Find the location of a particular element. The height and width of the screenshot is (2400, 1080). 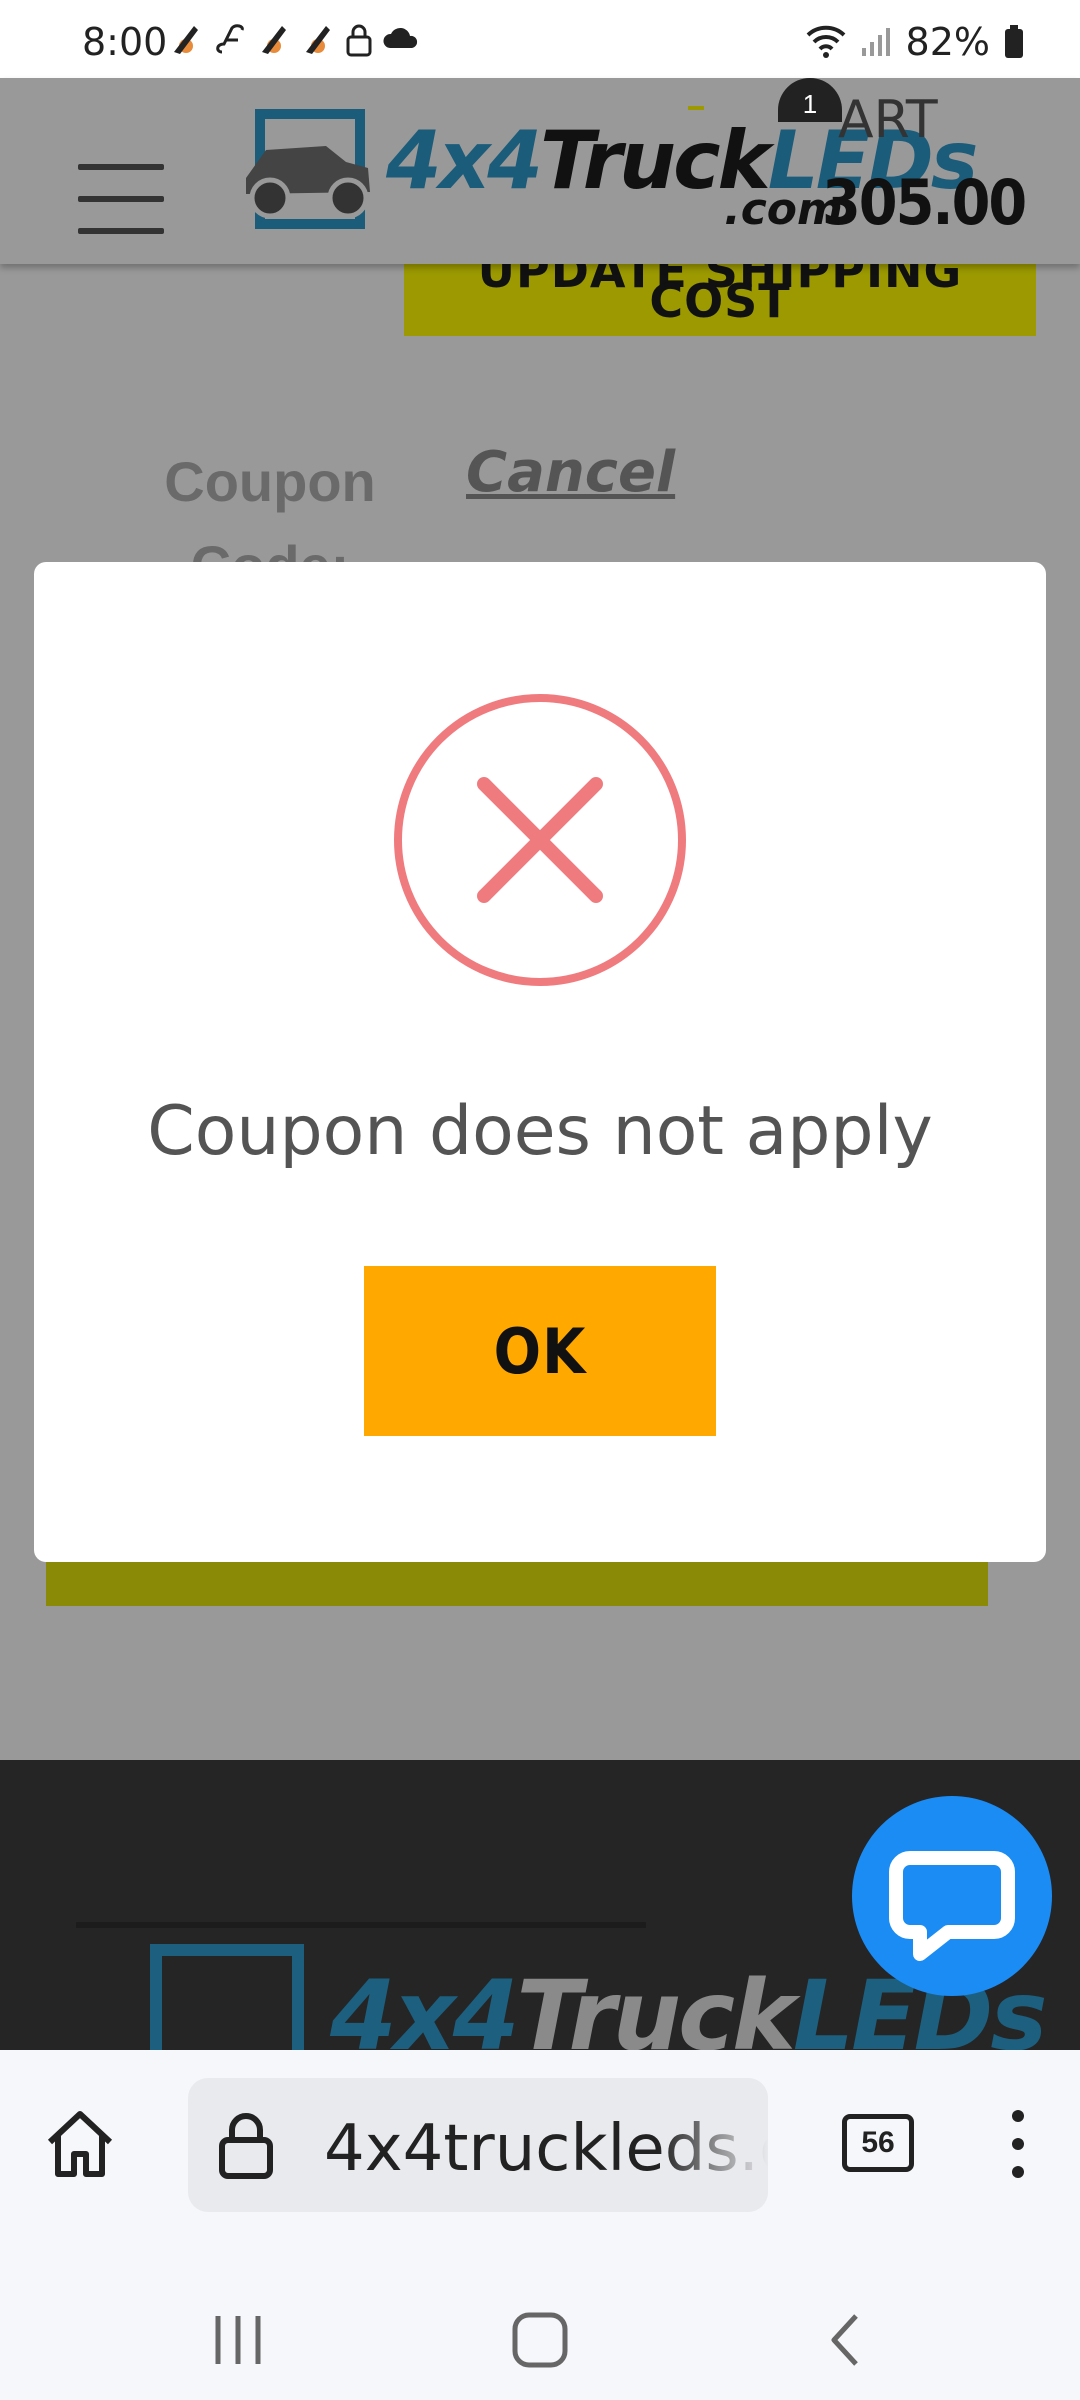

battery-percent: 82% is located at coordinates (947, 42).